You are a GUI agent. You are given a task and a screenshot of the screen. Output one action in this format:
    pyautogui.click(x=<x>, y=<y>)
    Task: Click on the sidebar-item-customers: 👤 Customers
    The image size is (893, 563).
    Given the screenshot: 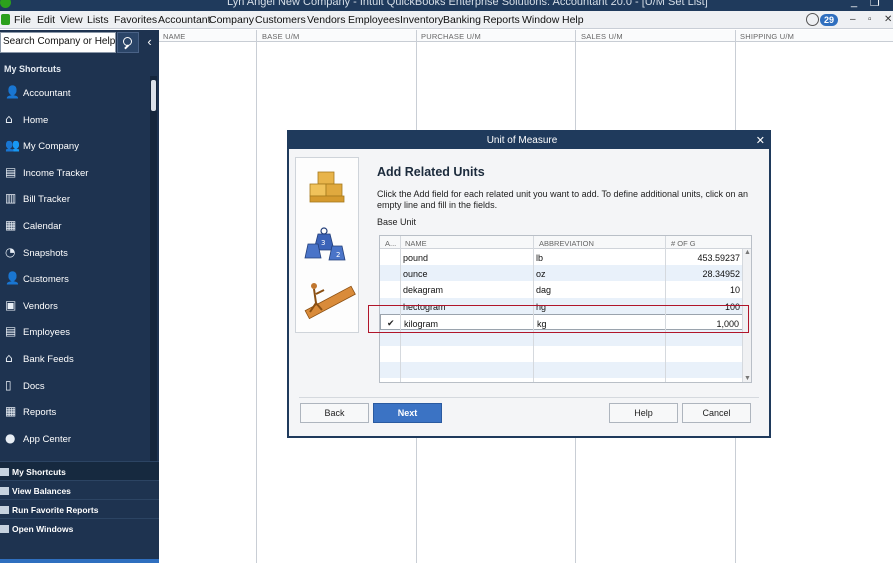 What is the action you would take?
    pyautogui.click(x=76, y=280)
    